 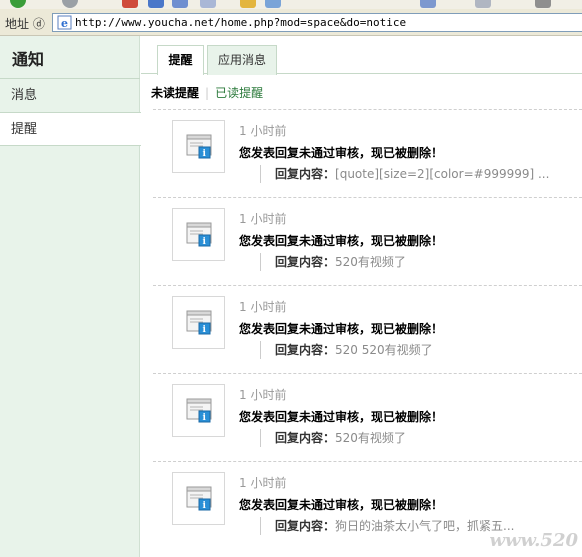 What do you see at coordinates (248, 4) in the screenshot?
I see `favorites-icon` at bounding box center [248, 4].